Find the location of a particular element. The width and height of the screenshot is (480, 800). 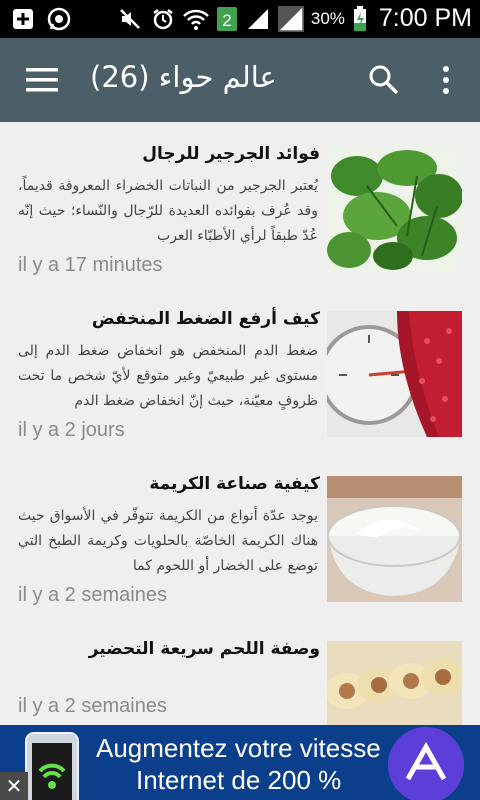

article-image-arugula is located at coordinates (394, 209).